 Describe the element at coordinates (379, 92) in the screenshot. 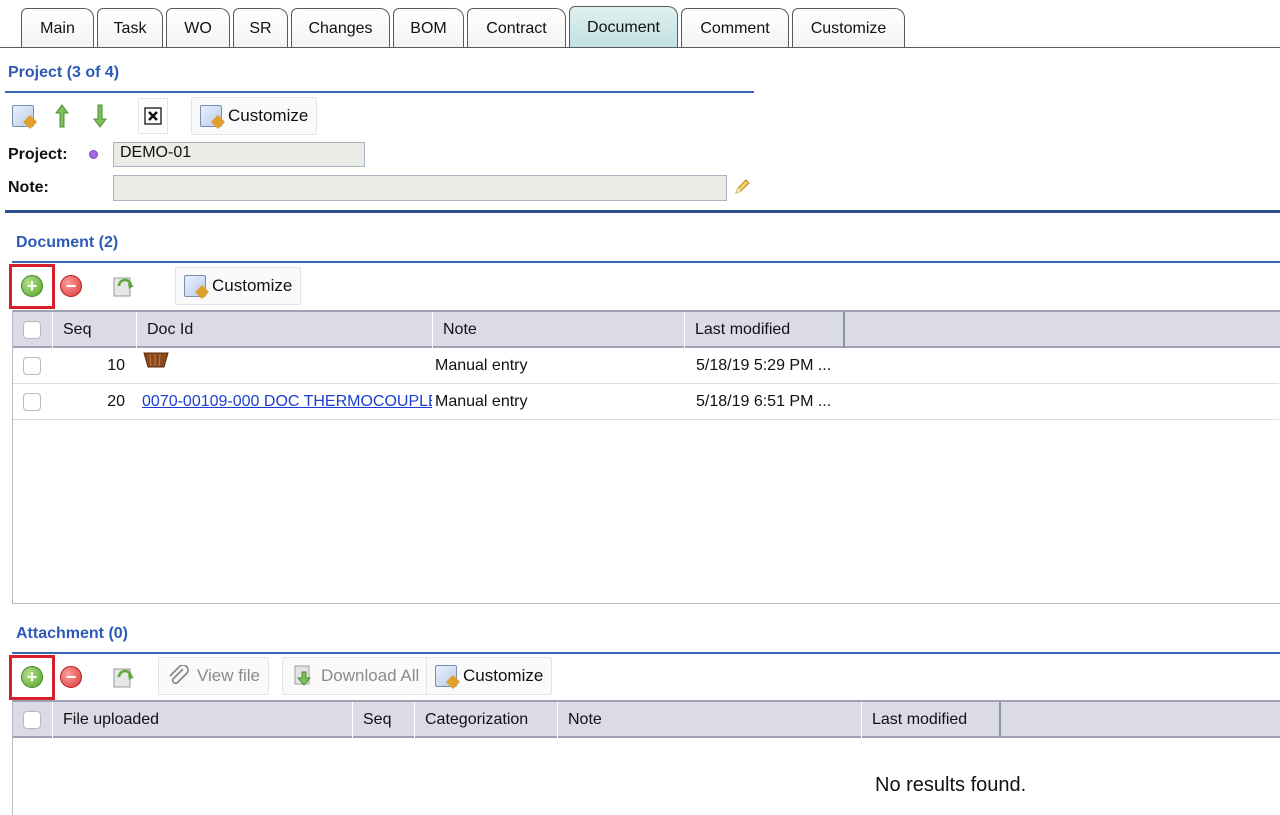

I see `project-title-underline` at that location.